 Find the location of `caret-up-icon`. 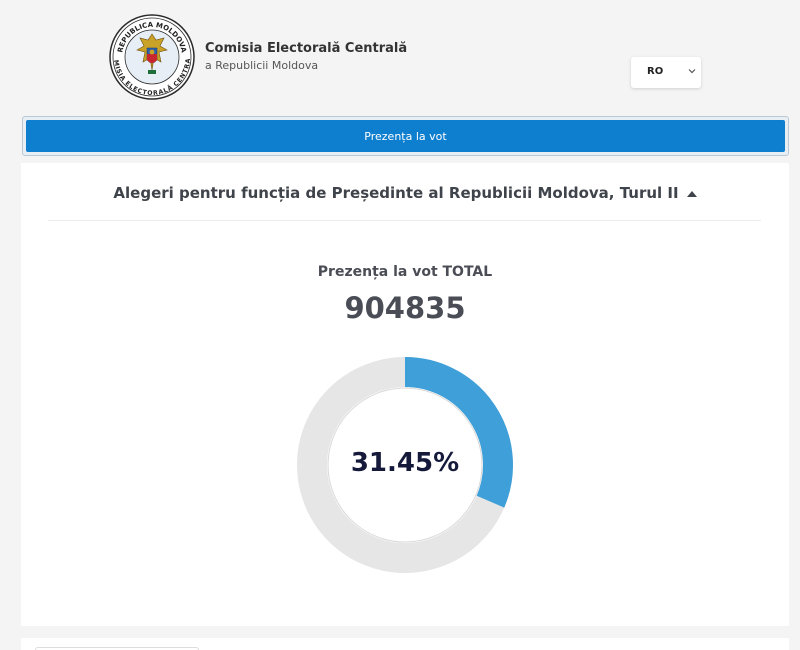

caret-up-icon is located at coordinates (691, 194).